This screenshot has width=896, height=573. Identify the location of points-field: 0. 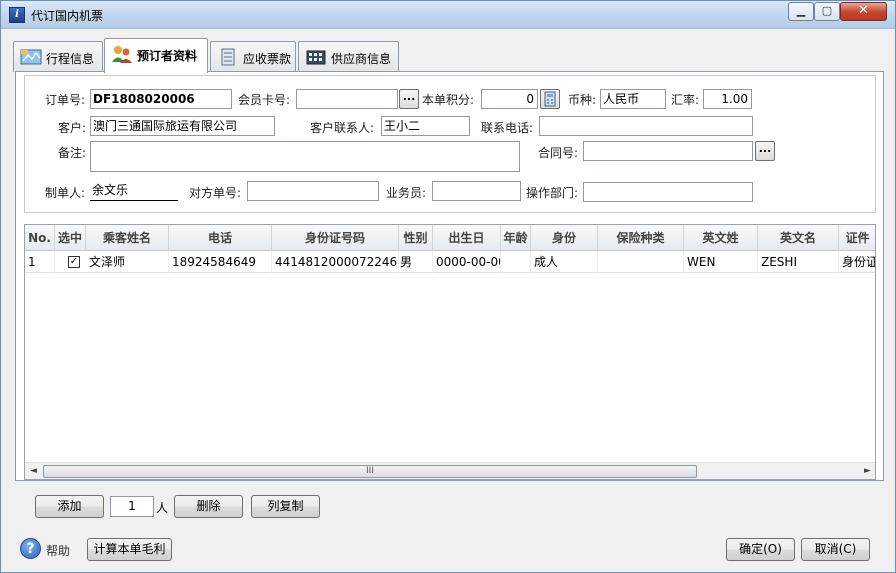
(509, 99).